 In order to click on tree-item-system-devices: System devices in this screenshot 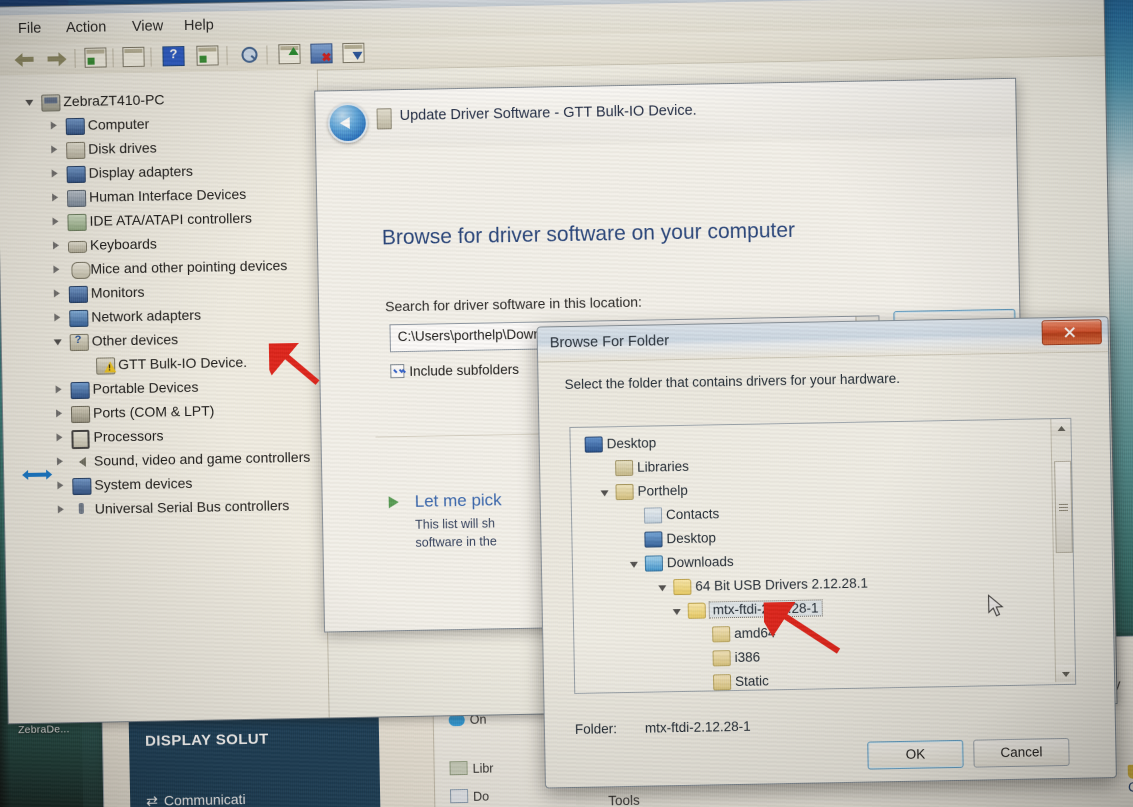, I will do `click(164, 485)`.